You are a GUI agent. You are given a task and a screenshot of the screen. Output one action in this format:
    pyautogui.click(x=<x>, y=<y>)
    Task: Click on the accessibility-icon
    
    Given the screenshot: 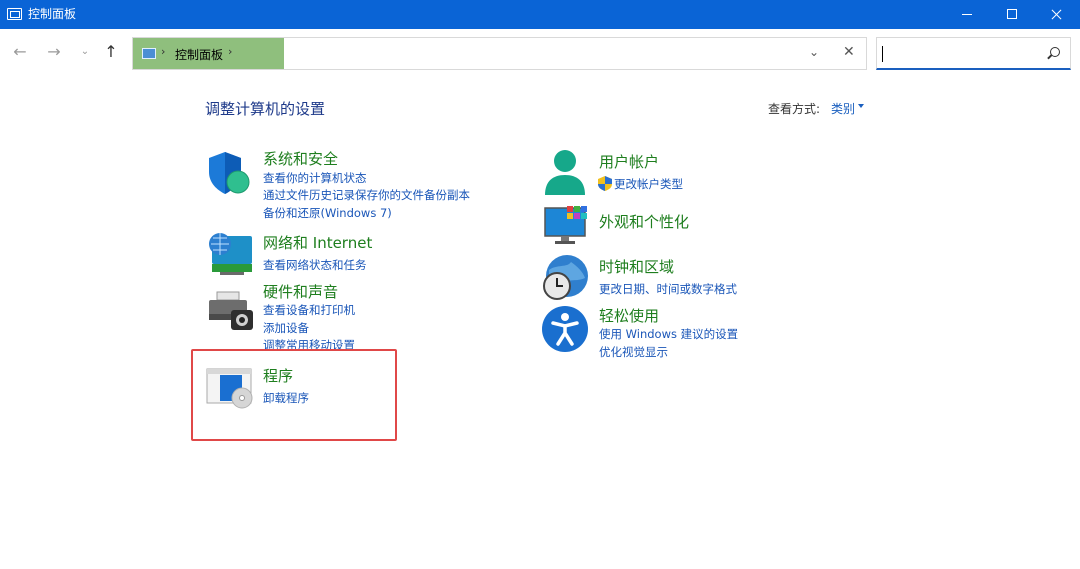 What is the action you would take?
    pyautogui.click(x=565, y=329)
    